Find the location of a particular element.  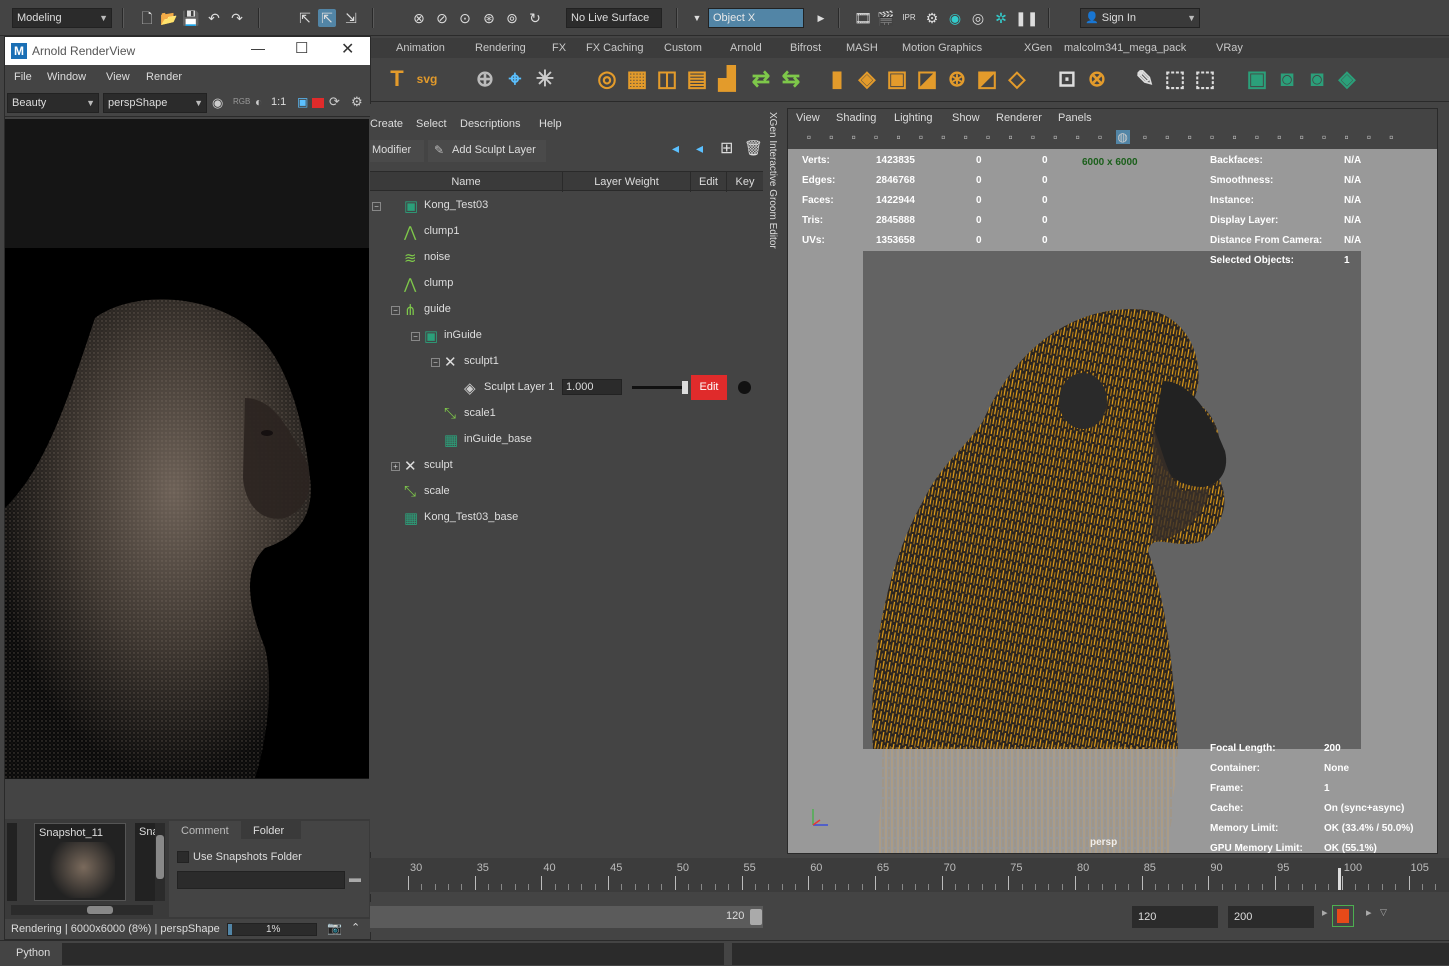

column-layer-weight: Layer Weight is located at coordinates (626, 182).